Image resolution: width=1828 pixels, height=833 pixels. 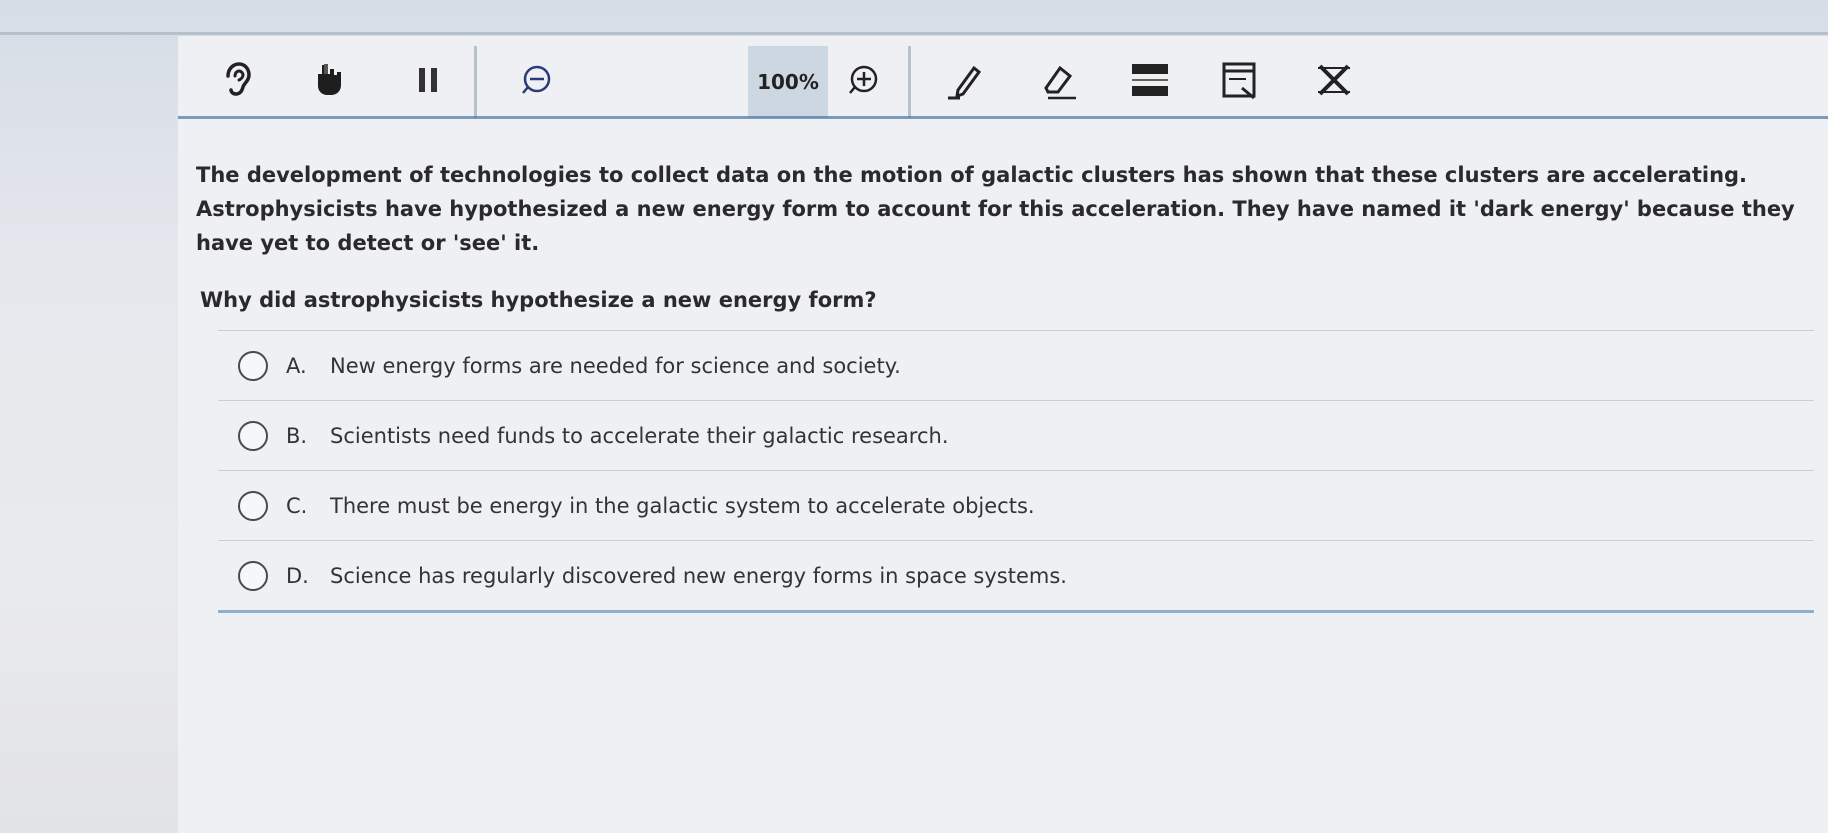 I want to click on pause-icon, so click(x=428, y=80).